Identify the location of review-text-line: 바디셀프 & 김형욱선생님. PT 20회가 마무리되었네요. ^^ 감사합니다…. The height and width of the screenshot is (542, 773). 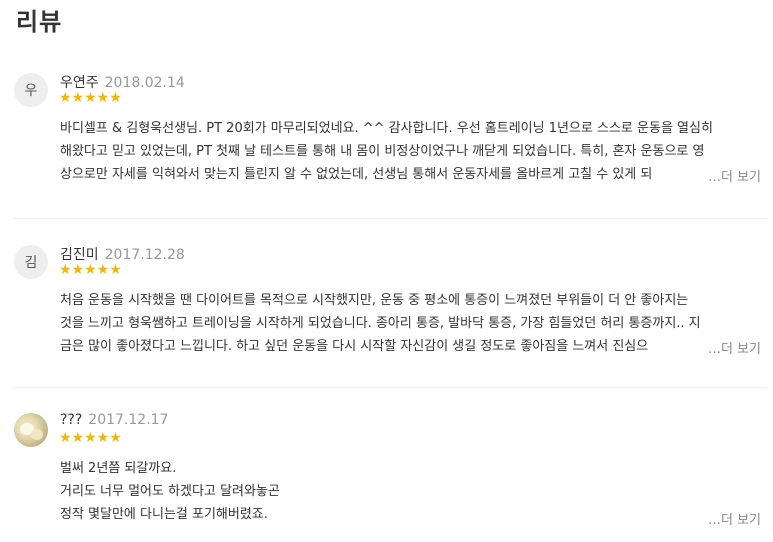
(386, 128).